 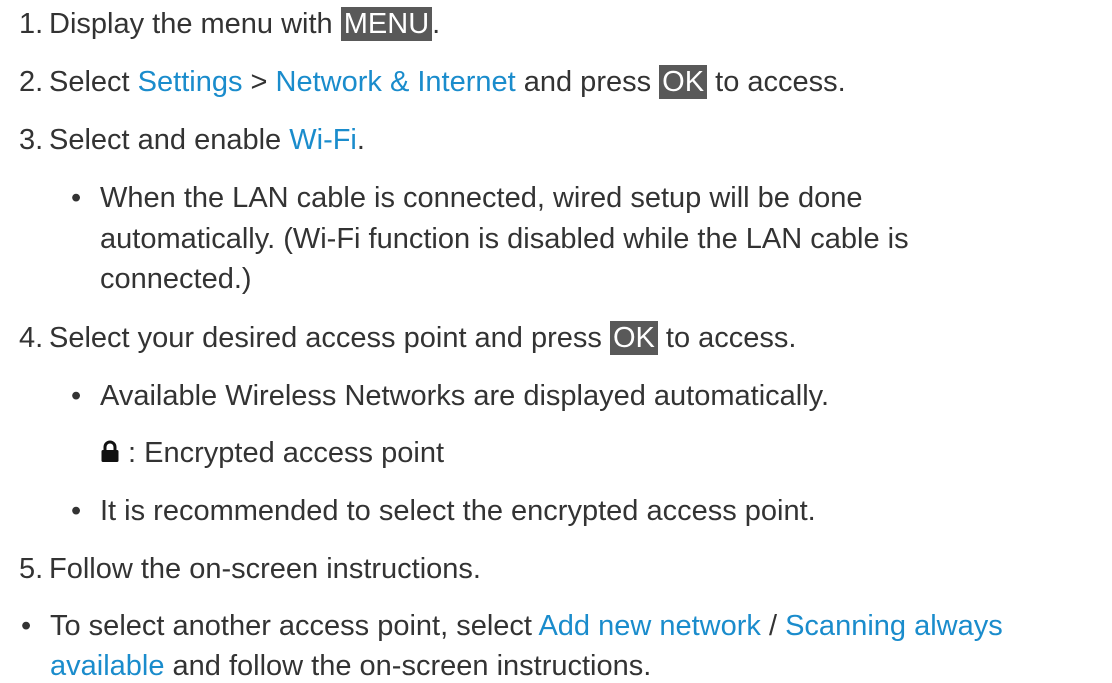 What do you see at coordinates (190, 82) in the screenshot?
I see `settings-link: Settings` at bounding box center [190, 82].